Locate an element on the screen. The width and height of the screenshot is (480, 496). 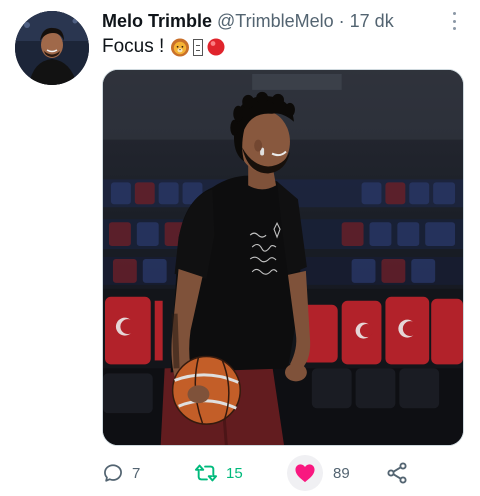
heart-icon is located at coordinates (305, 473).